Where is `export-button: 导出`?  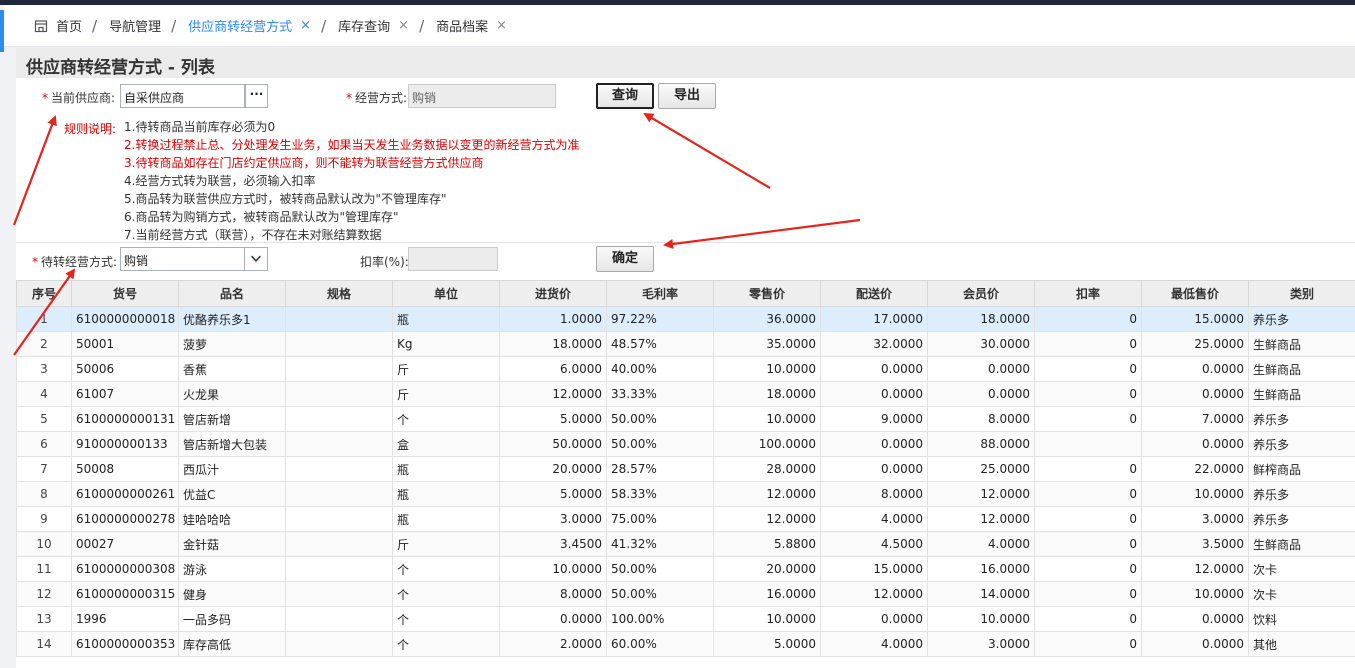
export-button: 导出 is located at coordinates (687, 96).